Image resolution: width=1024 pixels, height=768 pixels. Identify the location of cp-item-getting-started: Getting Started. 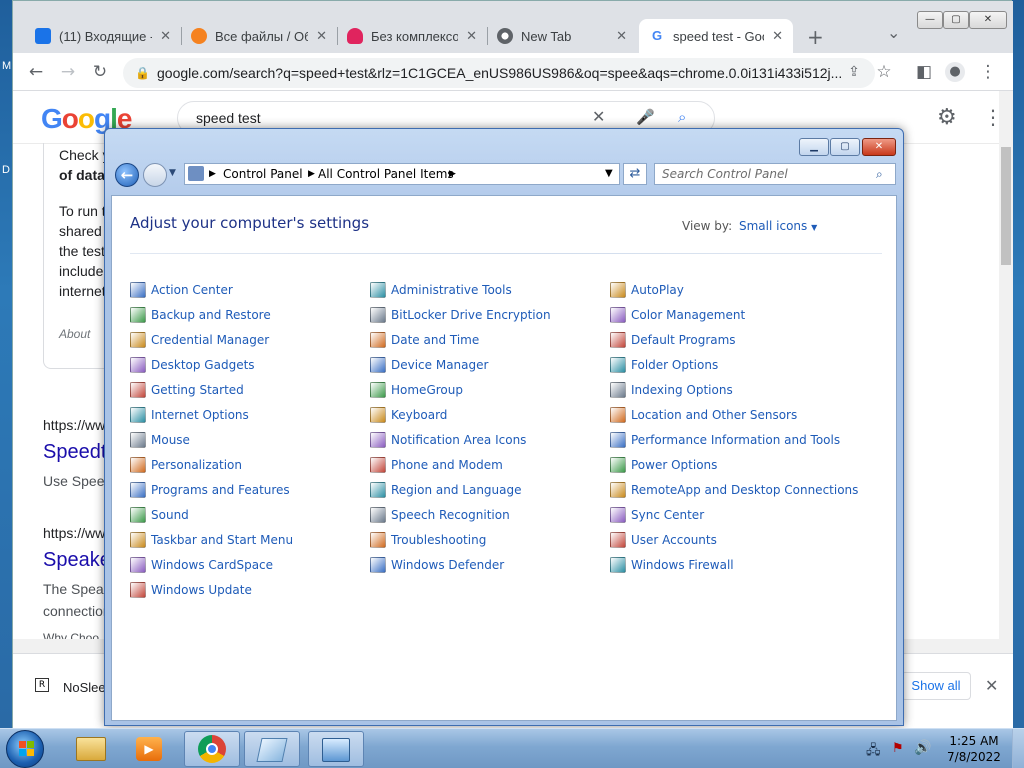
(187, 390).